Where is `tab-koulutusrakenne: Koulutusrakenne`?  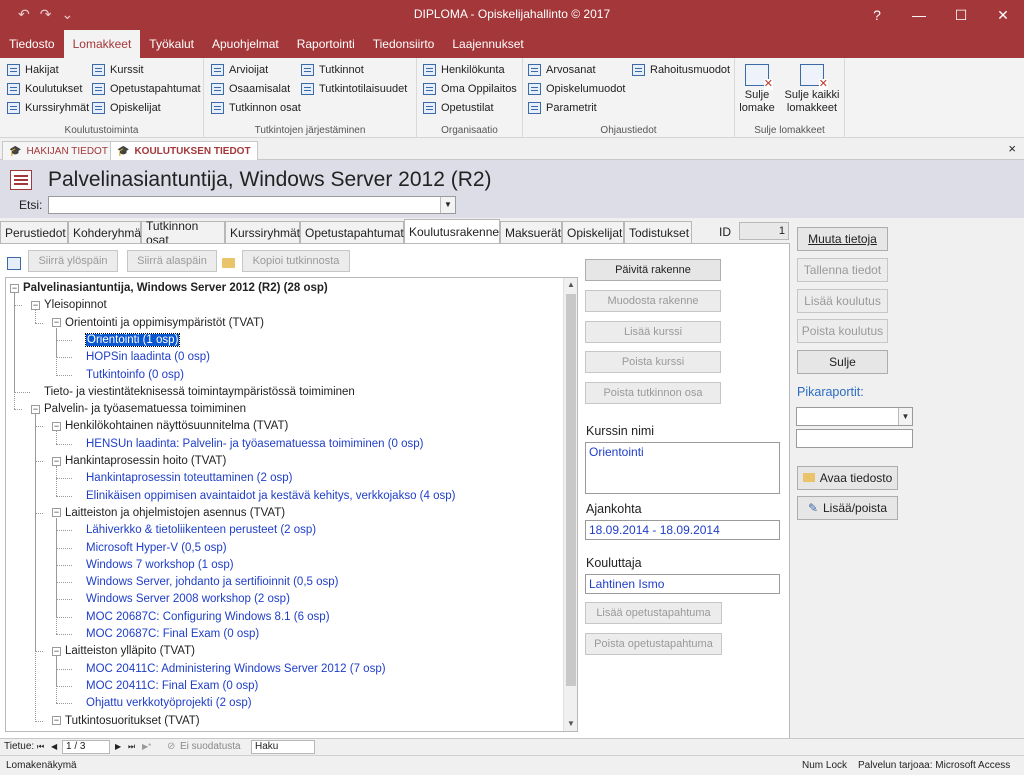
tab-koulutusrakenne: Koulutusrakenne is located at coordinates (452, 231).